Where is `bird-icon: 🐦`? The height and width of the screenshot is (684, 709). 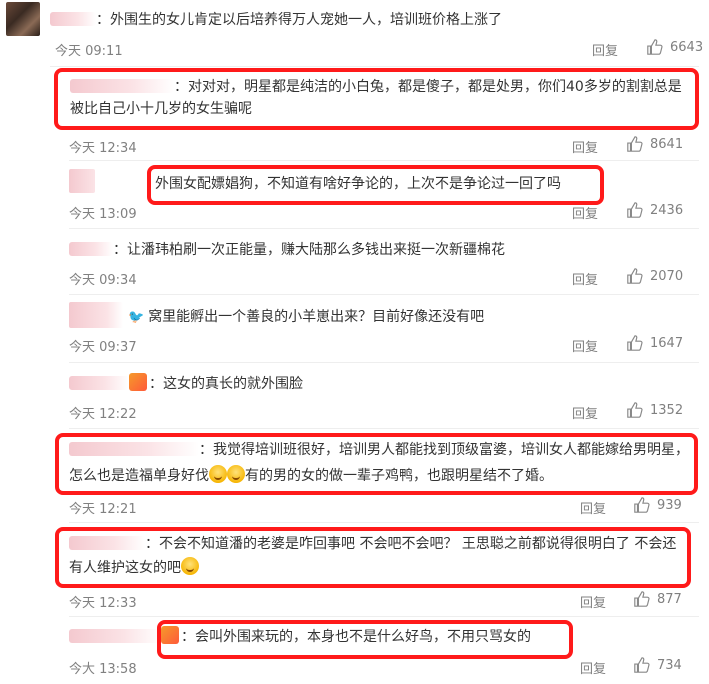 bird-icon: 🐦 is located at coordinates (136, 317).